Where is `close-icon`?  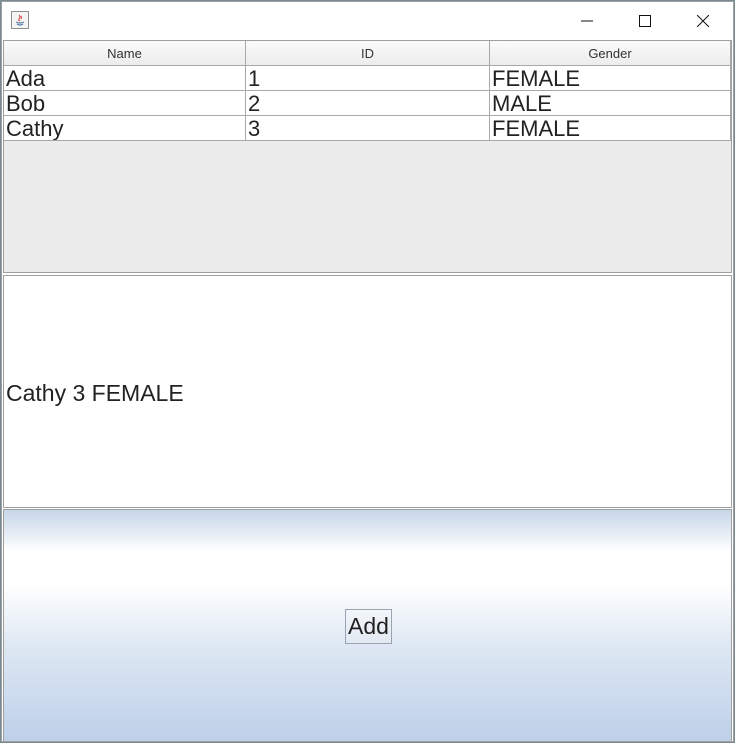
close-icon is located at coordinates (703, 21).